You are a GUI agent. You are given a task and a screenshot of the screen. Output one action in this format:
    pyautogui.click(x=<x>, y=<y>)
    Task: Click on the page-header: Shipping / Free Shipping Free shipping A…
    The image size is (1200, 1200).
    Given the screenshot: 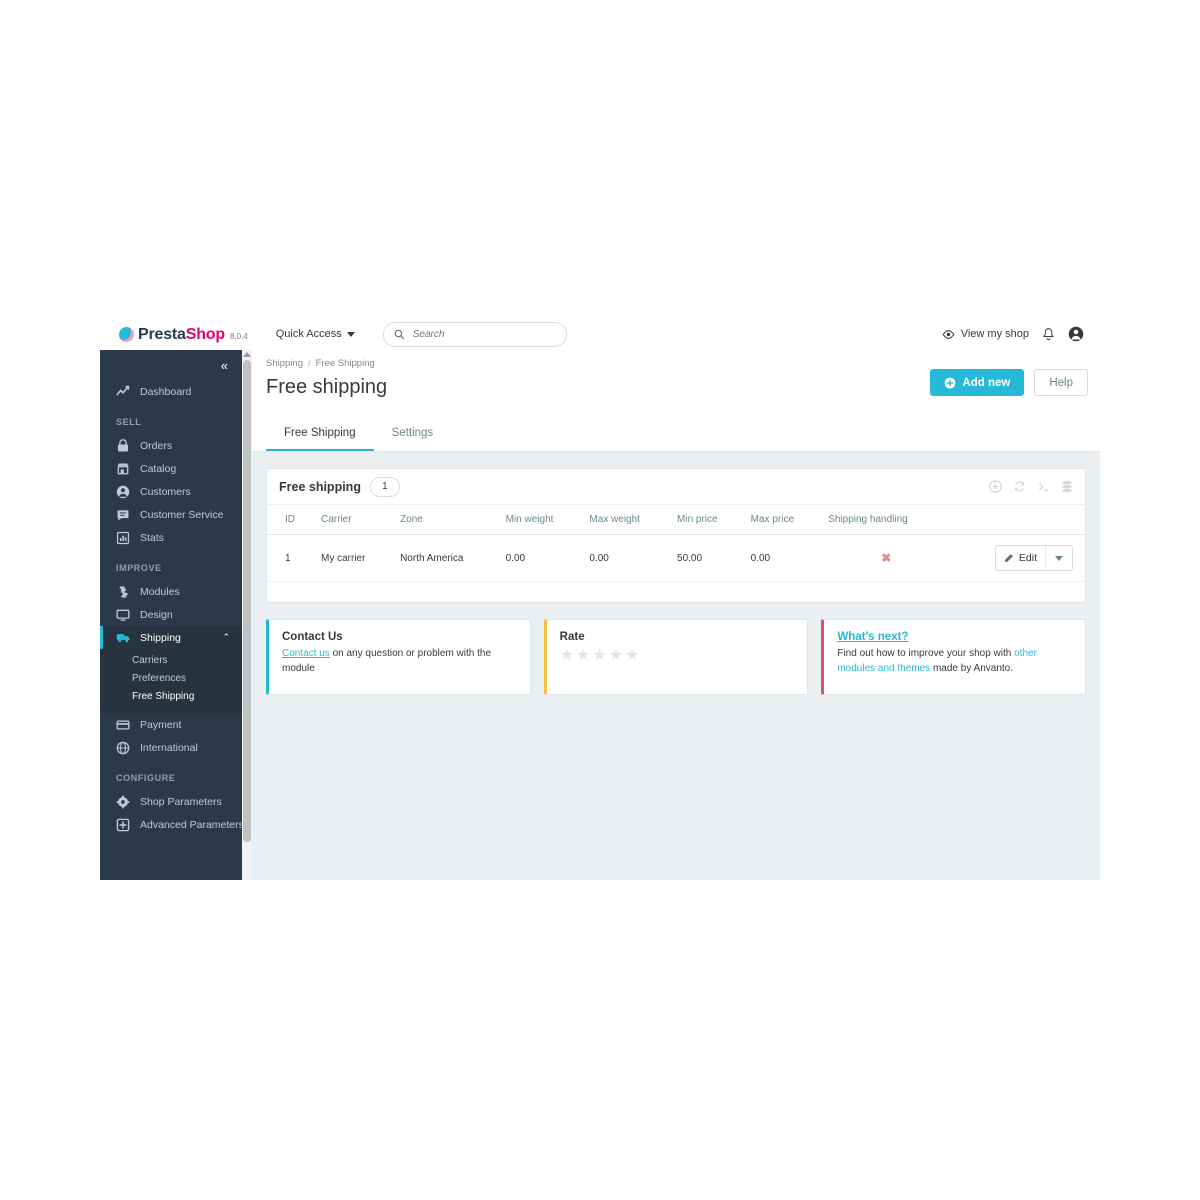 What is the action you would take?
    pyautogui.click(x=676, y=385)
    